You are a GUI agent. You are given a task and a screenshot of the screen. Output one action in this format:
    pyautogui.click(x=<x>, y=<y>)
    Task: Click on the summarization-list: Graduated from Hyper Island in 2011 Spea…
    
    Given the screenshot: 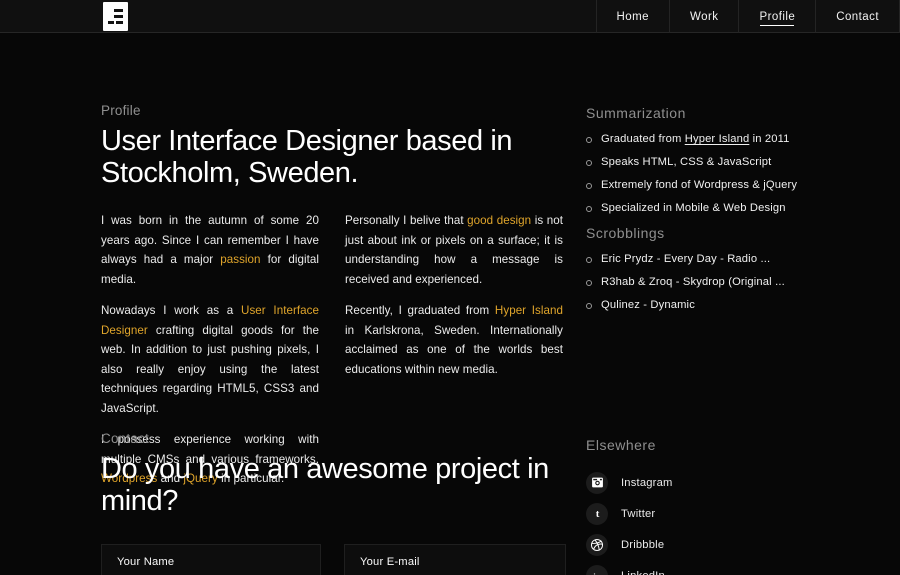 What is the action you would take?
    pyautogui.click(x=736, y=174)
    